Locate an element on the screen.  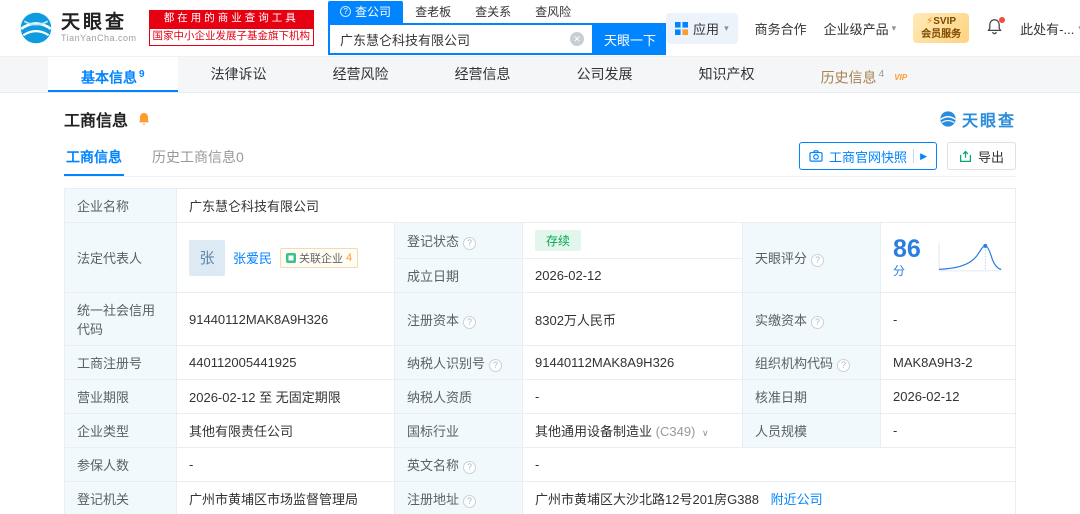
score-unit: 分 is located at coordinates (899, 270).